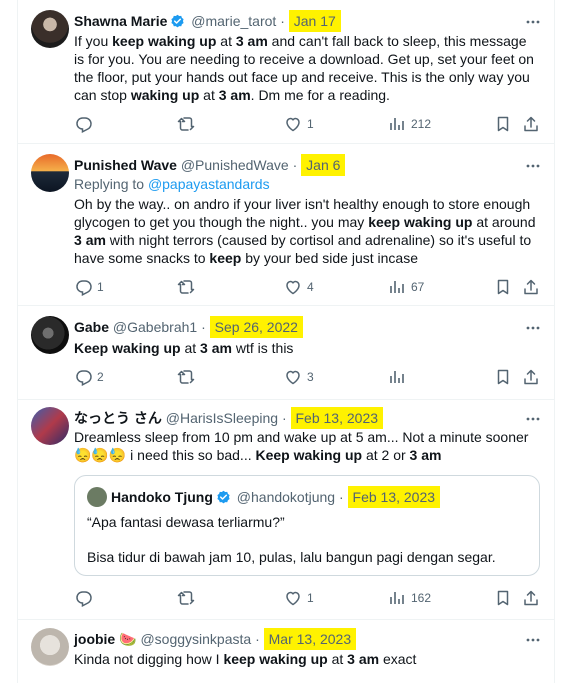  Describe the element at coordinates (91, 327) in the screenshot. I see `author-name: Gabe` at that location.